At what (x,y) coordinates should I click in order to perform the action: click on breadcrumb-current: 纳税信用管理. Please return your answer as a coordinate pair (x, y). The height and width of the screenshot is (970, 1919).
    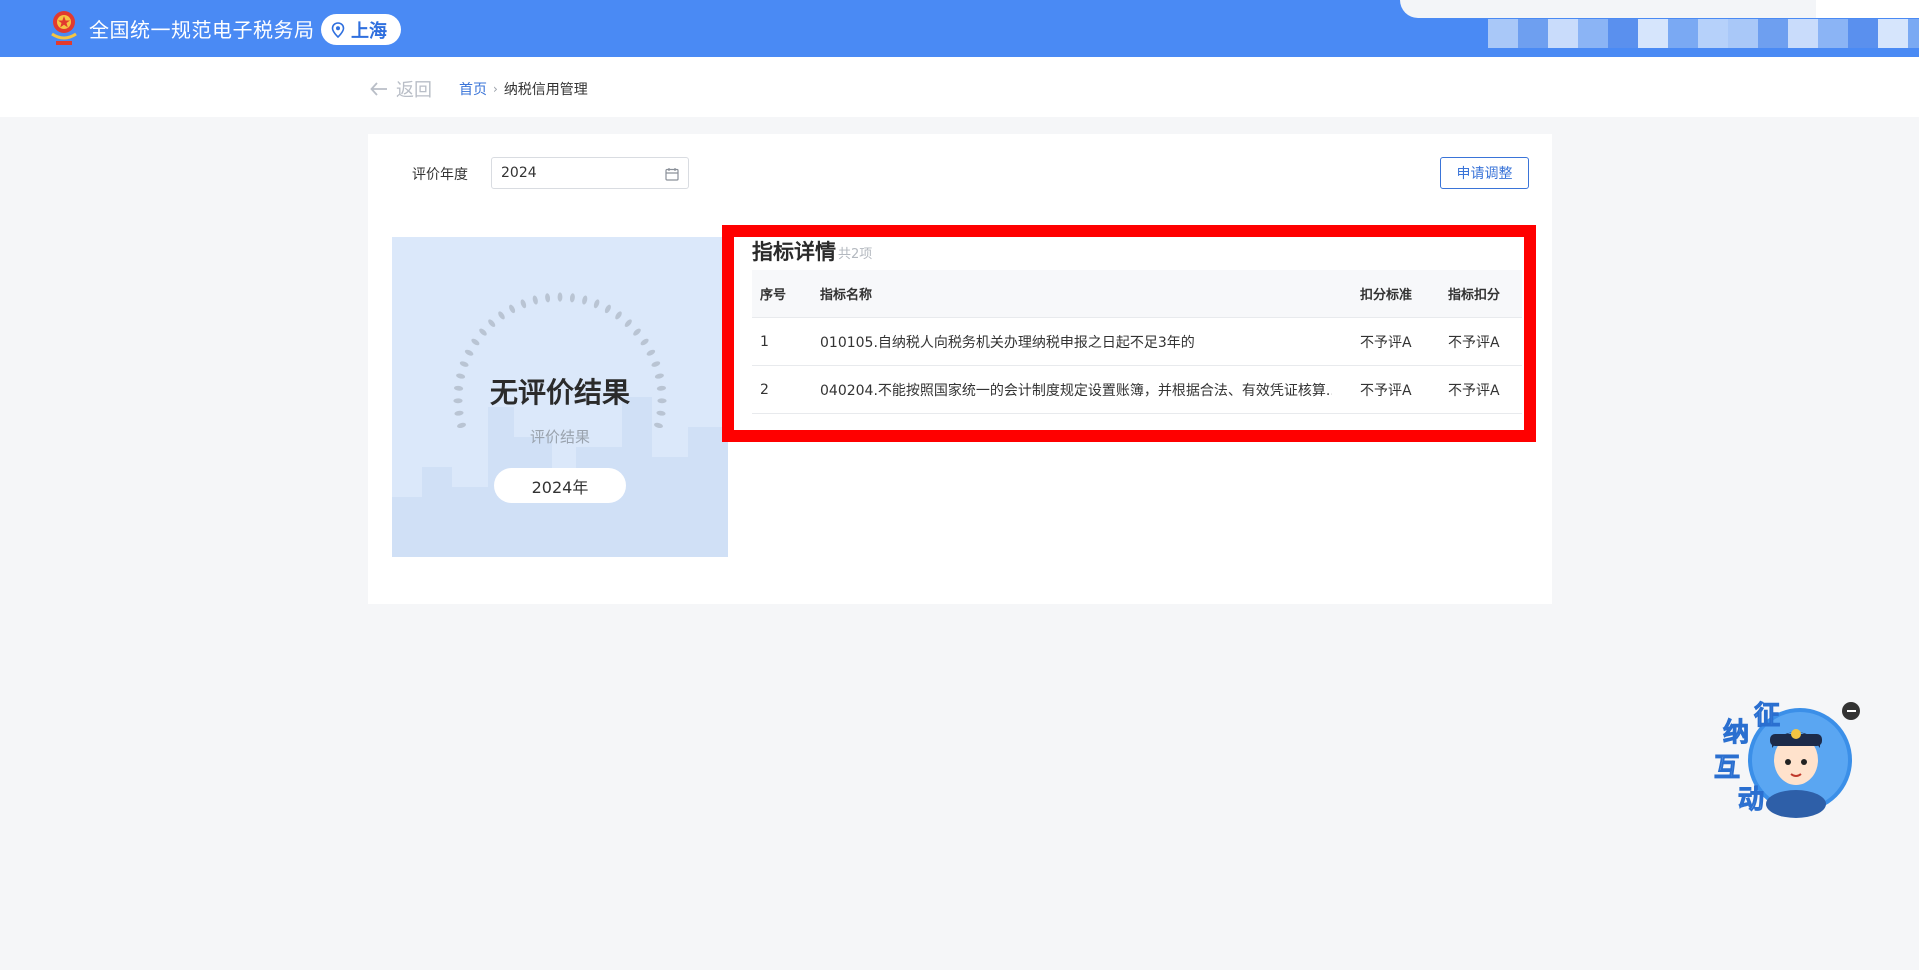
    Looking at the image, I should click on (545, 90).